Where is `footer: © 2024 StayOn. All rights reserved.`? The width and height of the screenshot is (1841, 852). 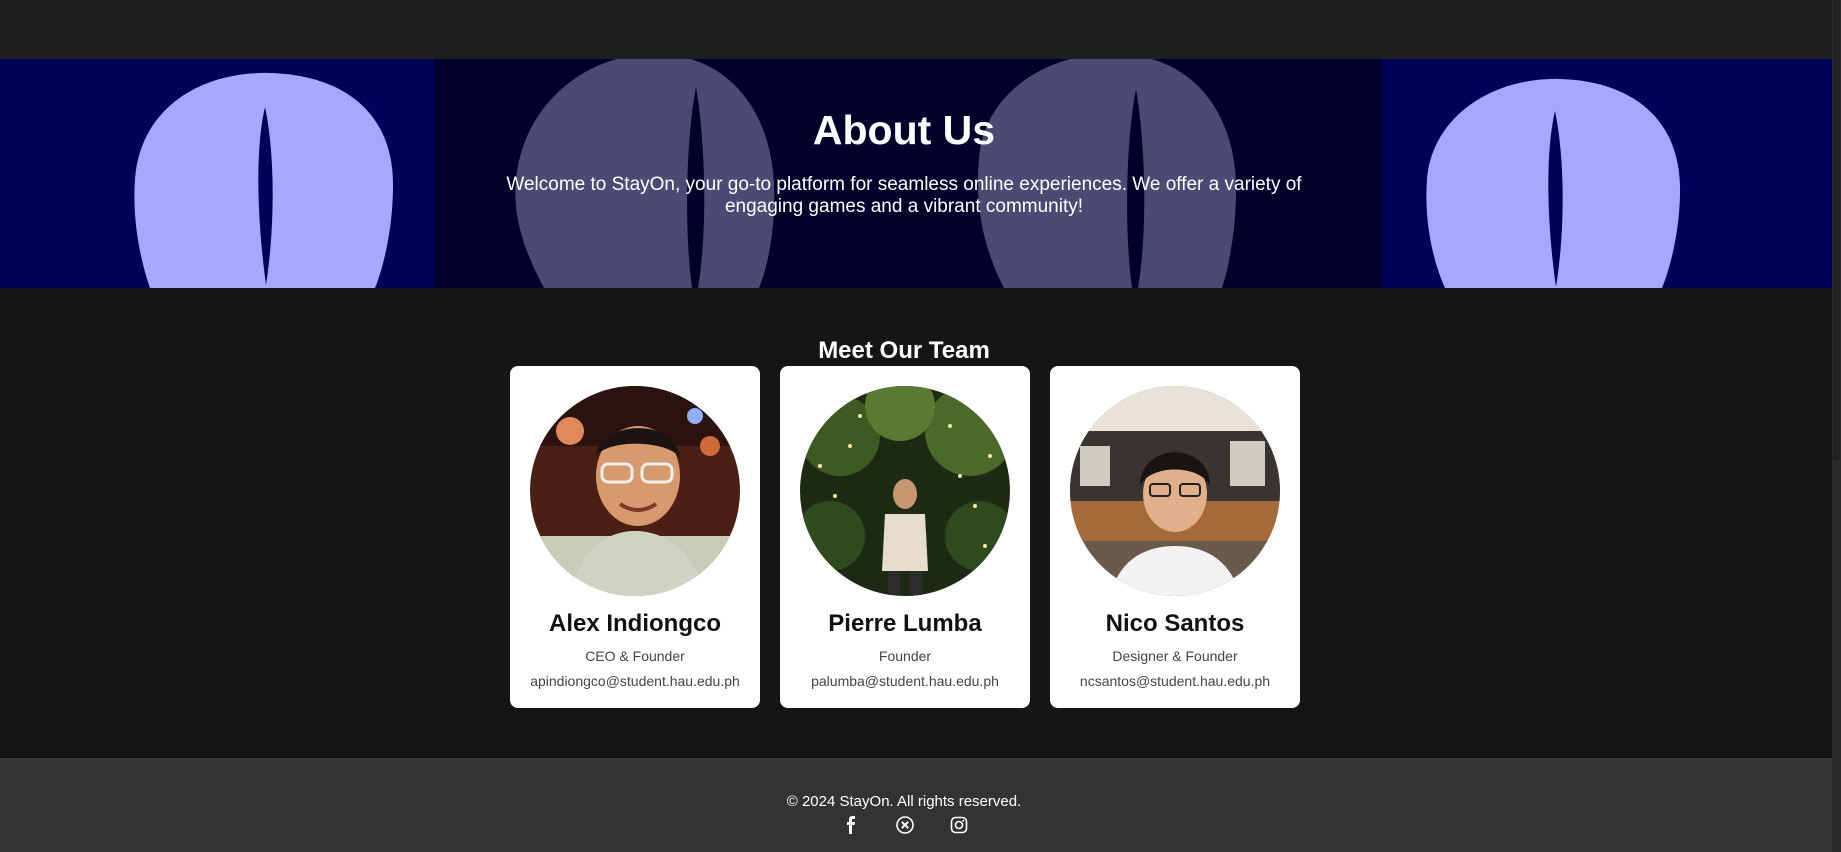
footer: © 2024 StayOn. All rights reserved. is located at coordinates (916, 805).